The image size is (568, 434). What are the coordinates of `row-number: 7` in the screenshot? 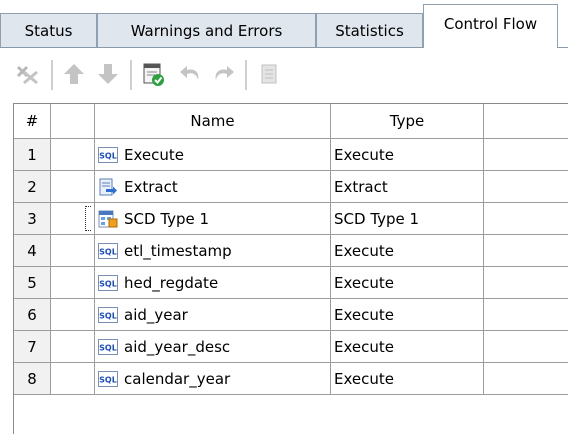 It's located at (32, 347).